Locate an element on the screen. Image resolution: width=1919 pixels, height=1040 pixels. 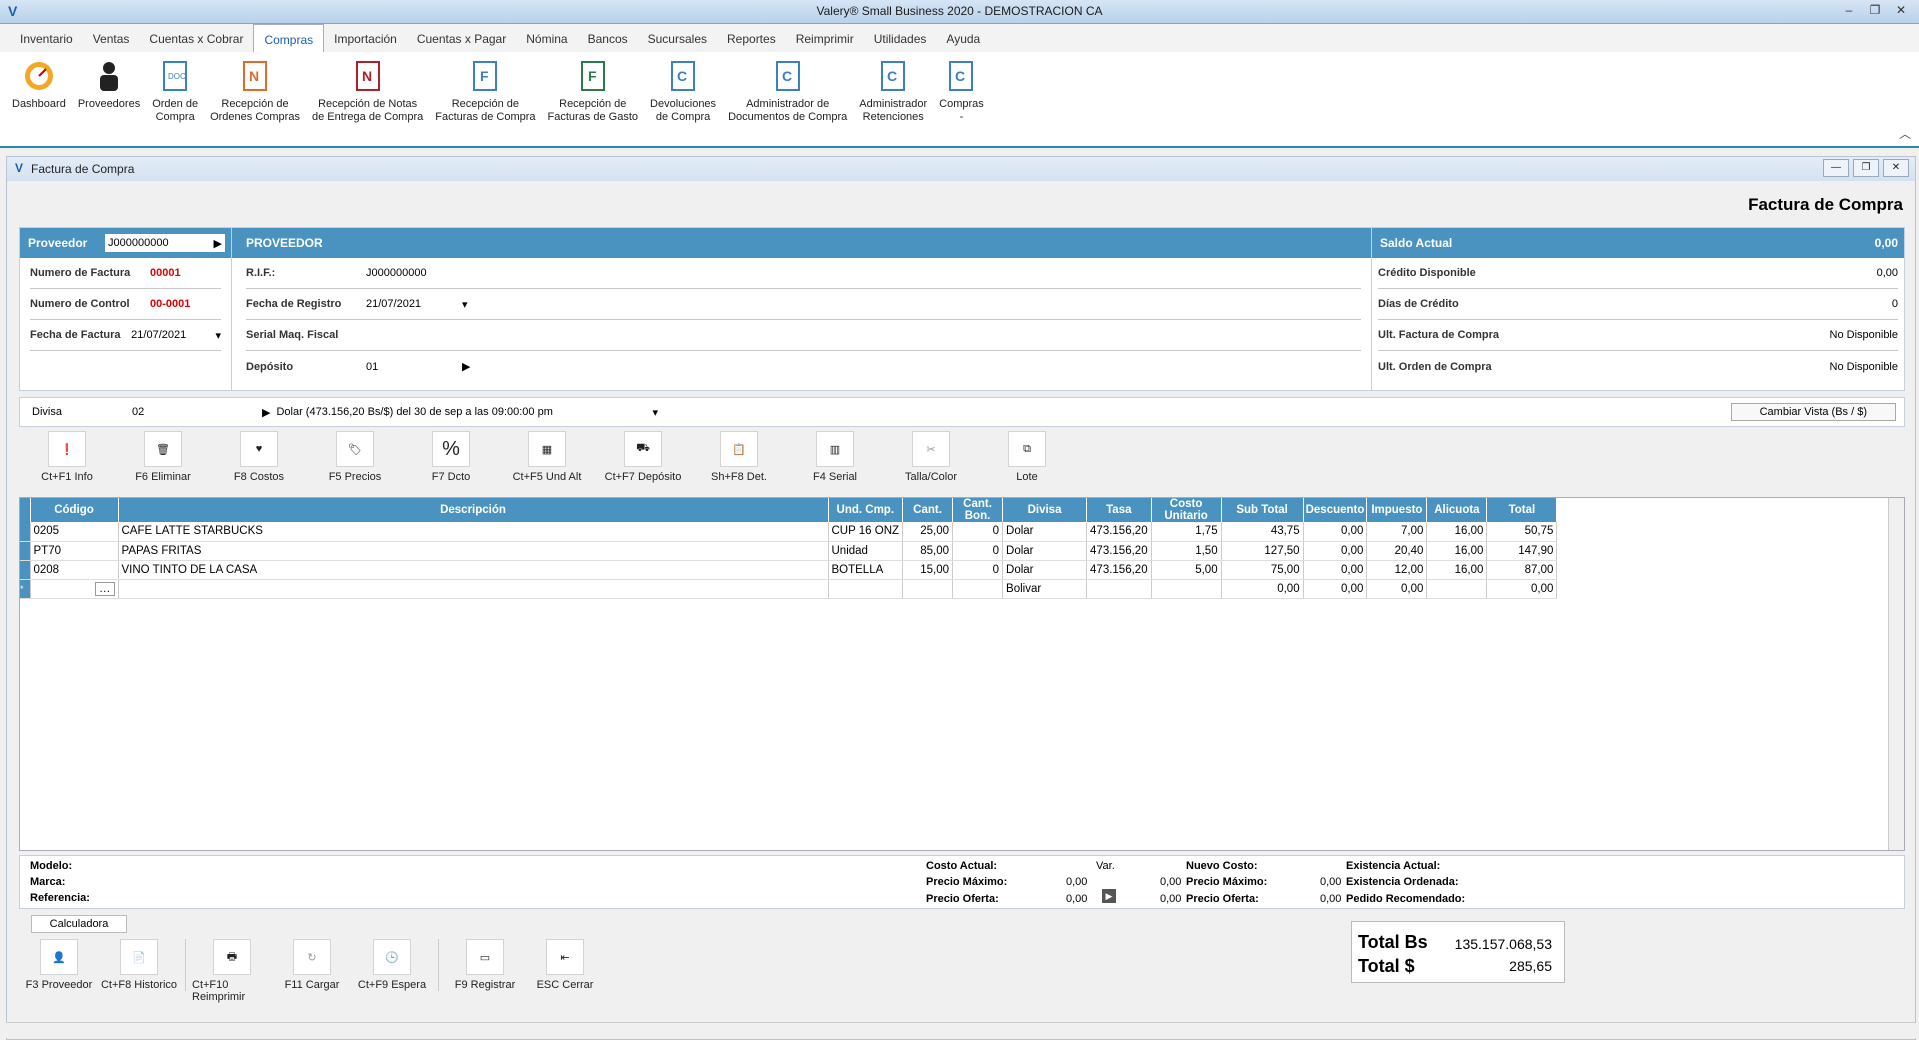
menu-inventario: Inventario is located at coordinates (46, 38).